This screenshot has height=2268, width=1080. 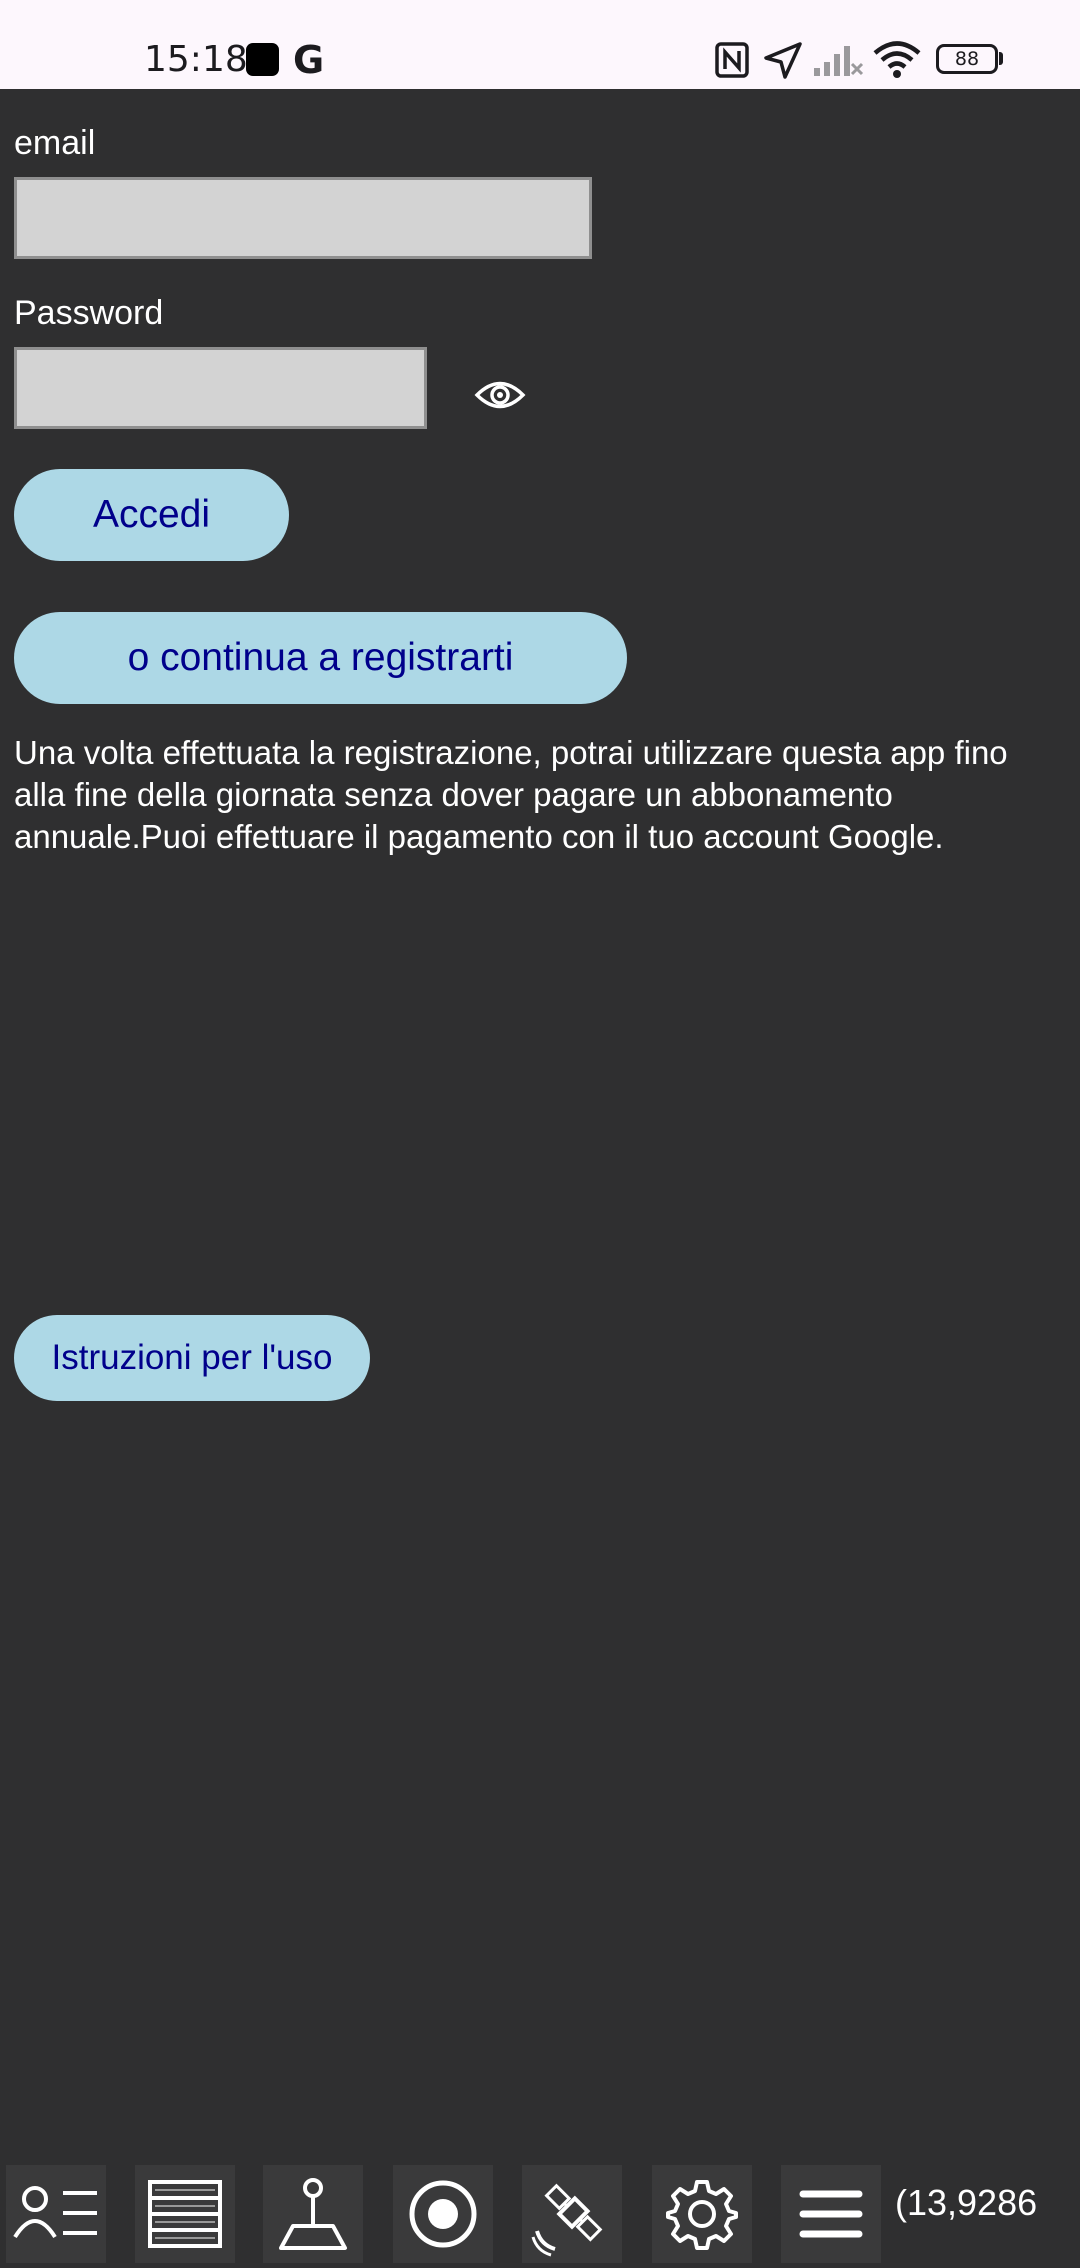 I want to click on user-list-button, so click(x=56, y=2214).